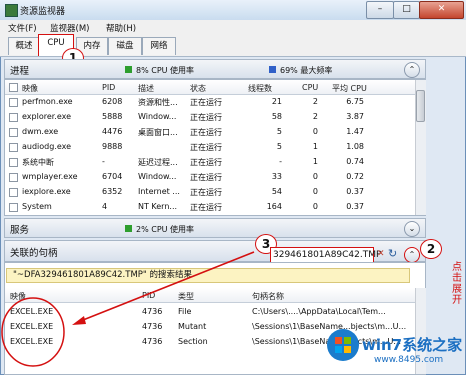 The height and width of the screenshot is (375, 472). I want to click on cpu-usage-legend-icon, so click(128, 69).